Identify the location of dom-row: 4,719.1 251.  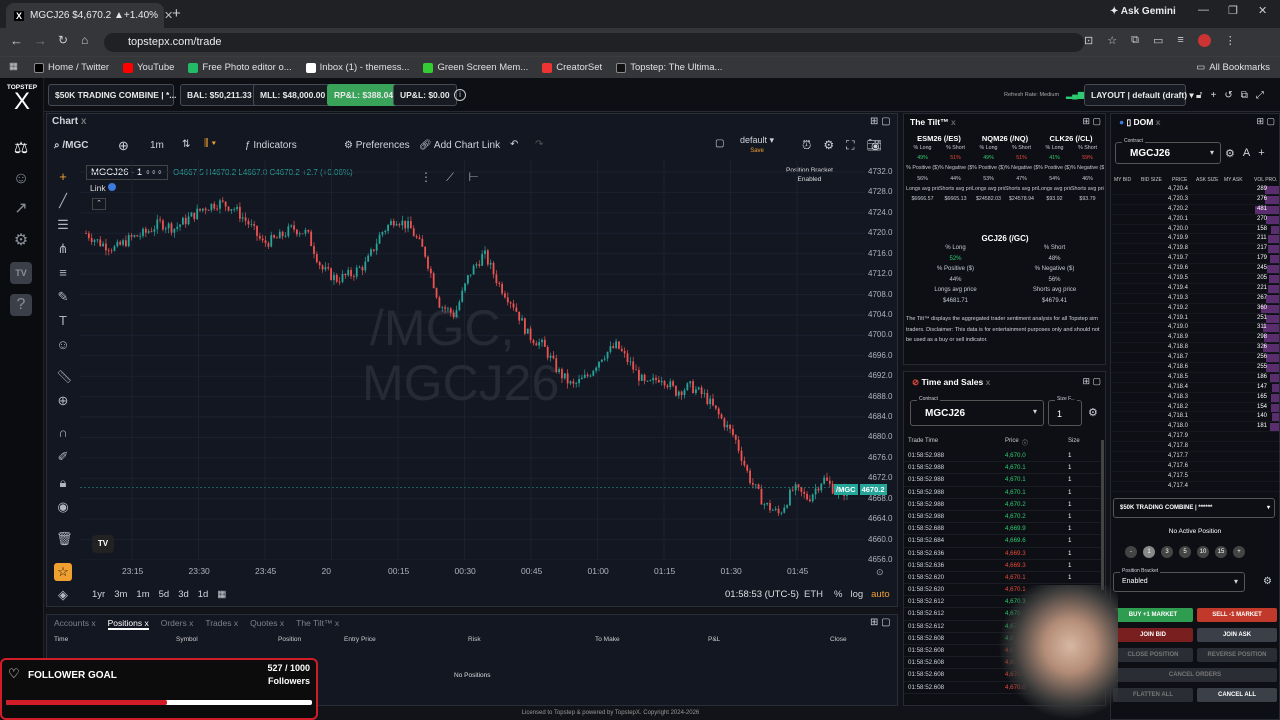
(1195, 319).